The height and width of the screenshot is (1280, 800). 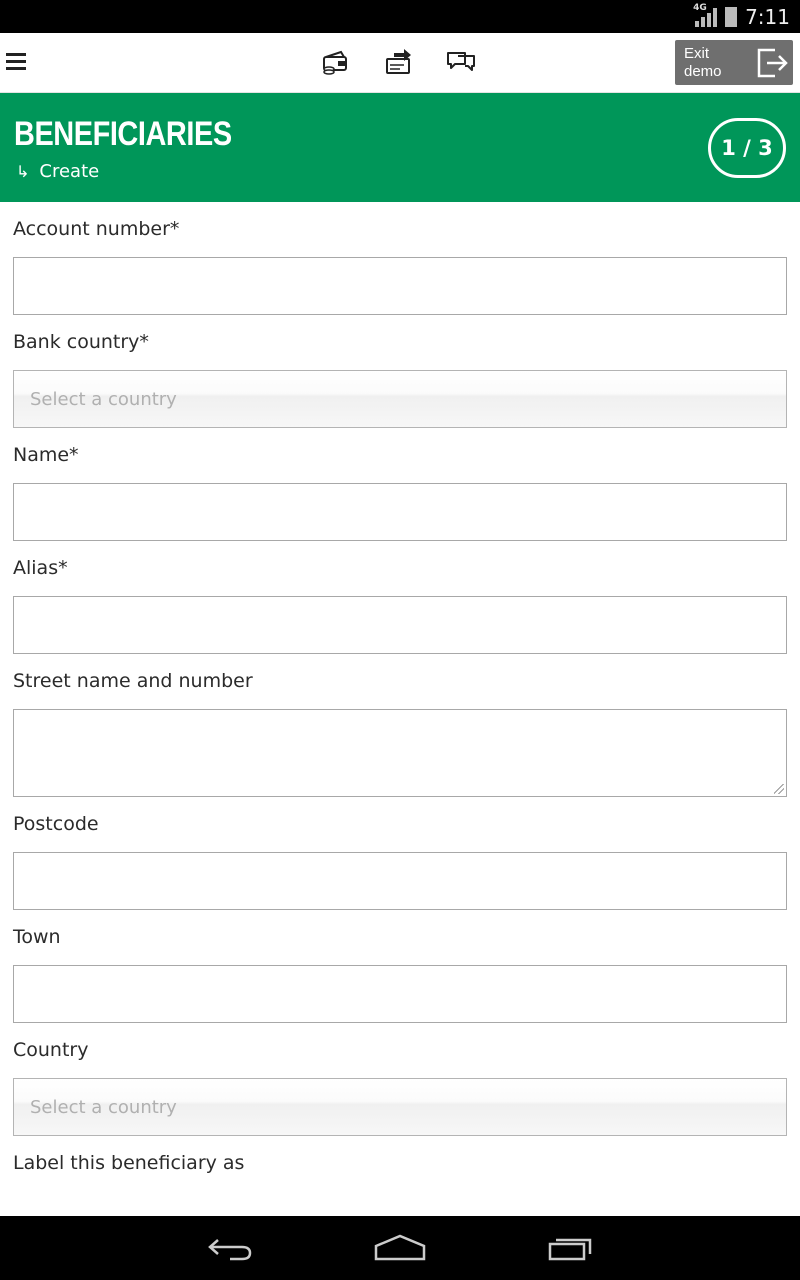 I want to click on bank-country-placeholder: Select a country, so click(x=103, y=399).